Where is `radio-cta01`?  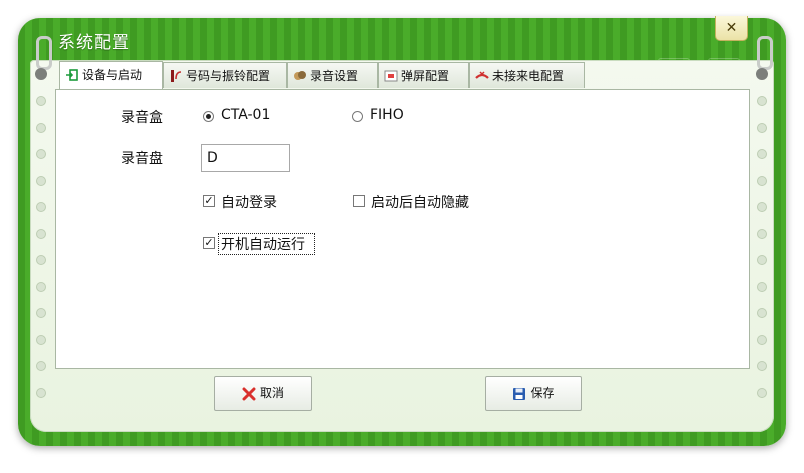
radio-cta01 is located at coordinates (208, 116).